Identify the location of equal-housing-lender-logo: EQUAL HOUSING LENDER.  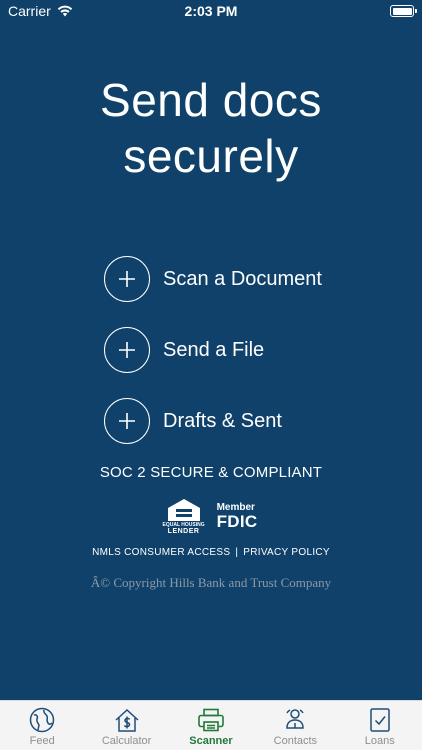
(184, 516).